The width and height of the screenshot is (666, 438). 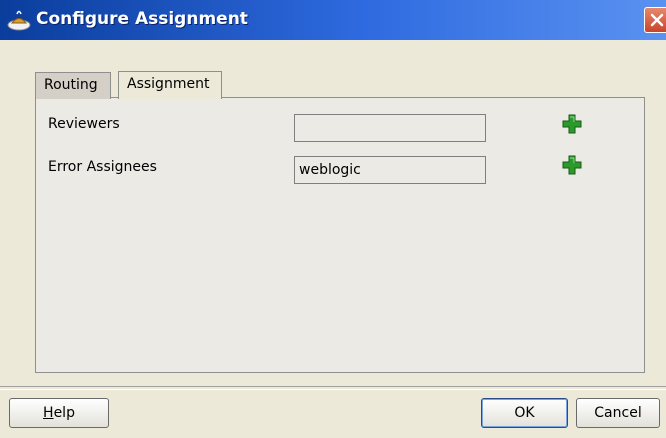 I want to click on oracle-jdeveloper-icon, so click(x=19, y=20).